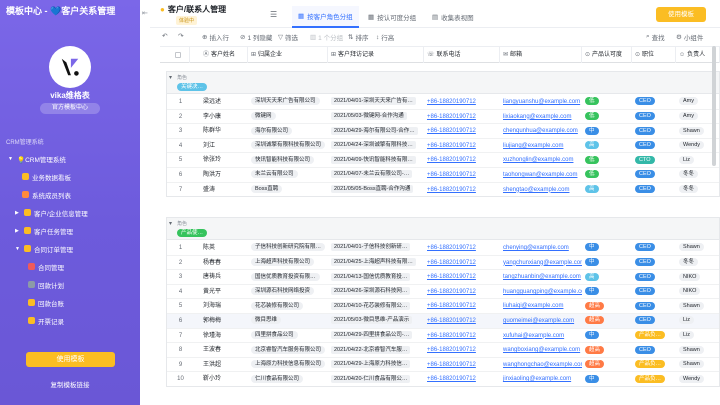 The width and height of the screenshot is (720, 405). I want to click on cell-n: 2, so click(179, 117).